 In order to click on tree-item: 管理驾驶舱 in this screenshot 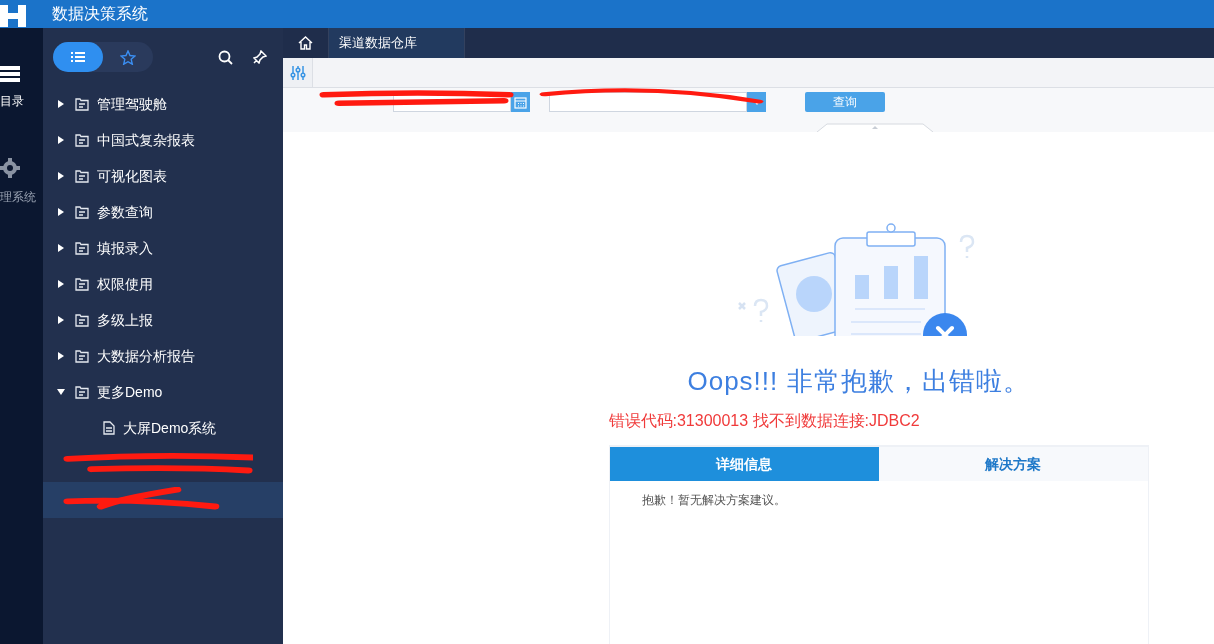, I will do `click(163, 104)`.